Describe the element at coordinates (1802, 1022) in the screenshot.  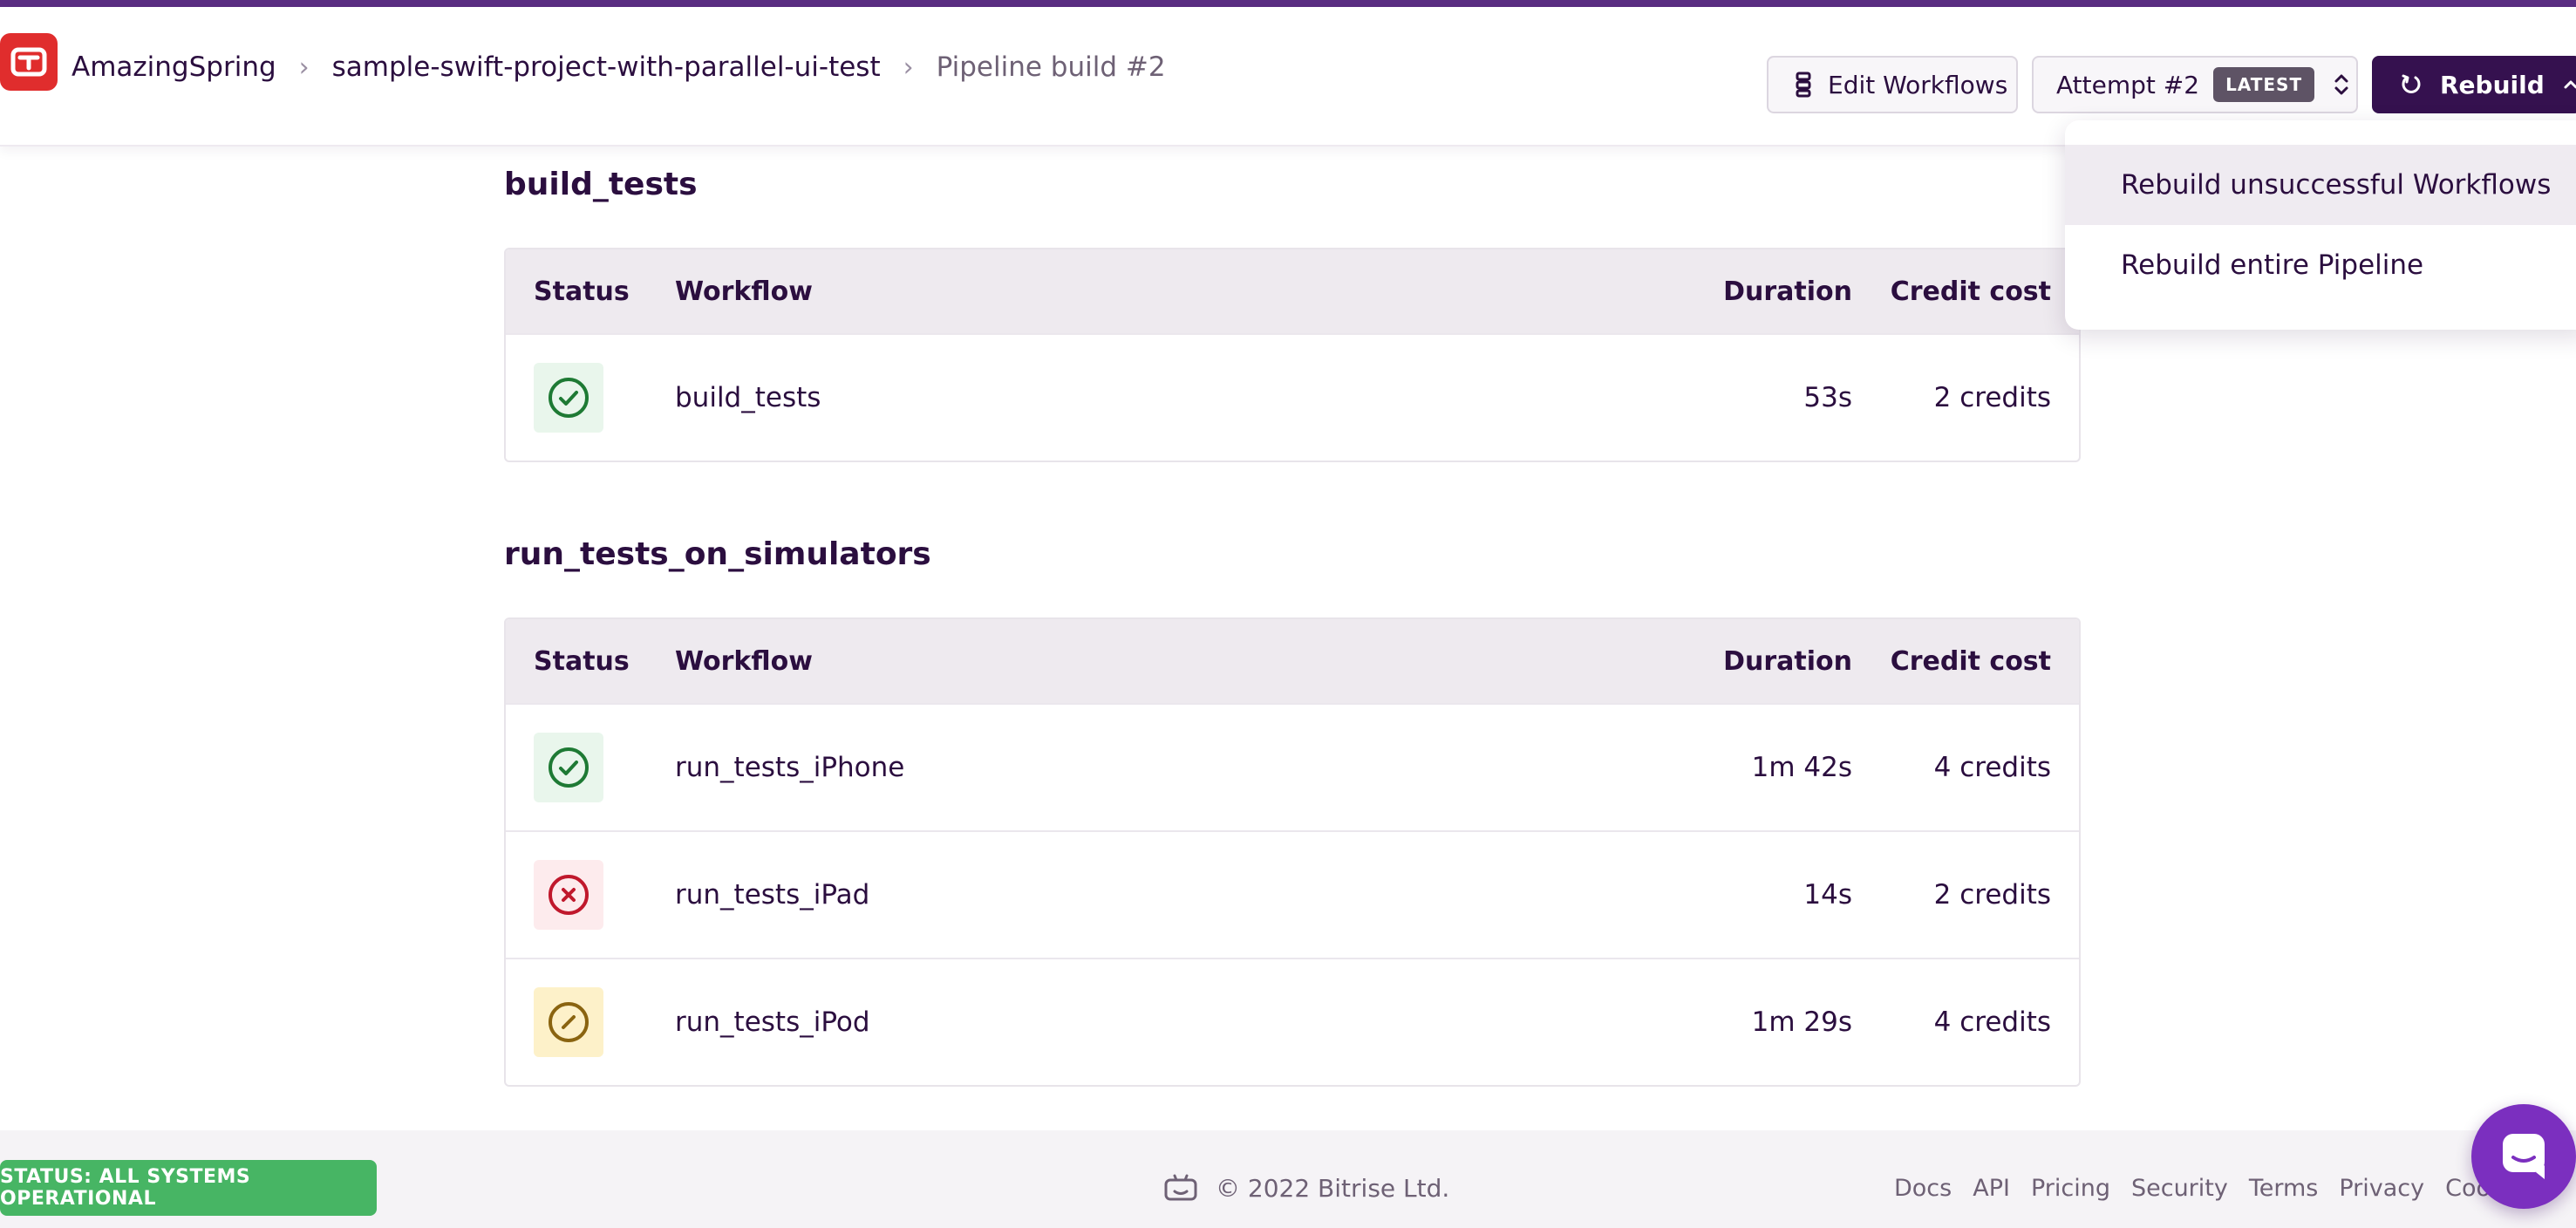
I see `duration-value: 1m 29s` at that location.